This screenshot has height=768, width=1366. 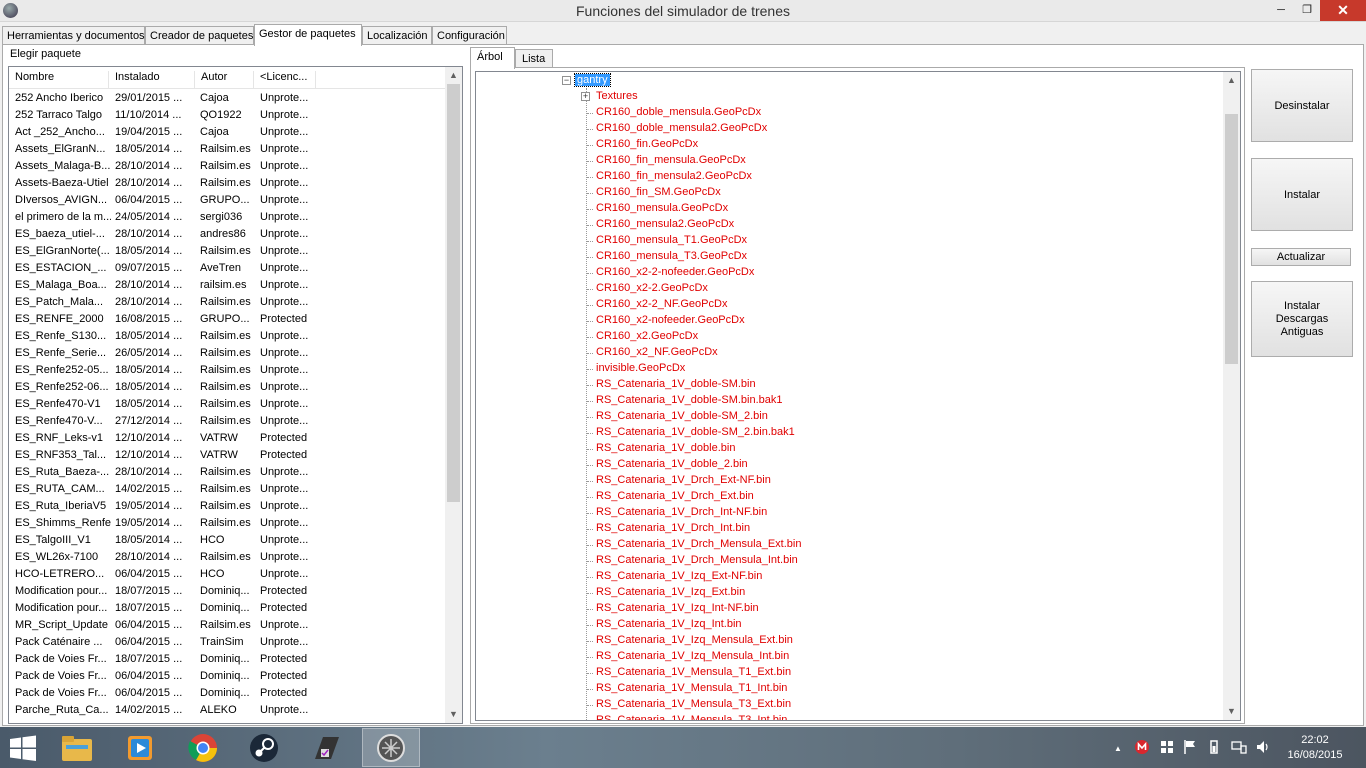 What do you see at coordinates (677, 608) in the screenshot?
I see `tree-file-node: RS_Catenaria_1V_Izq_Int-NF.bin` at bounding box center [677, 608].